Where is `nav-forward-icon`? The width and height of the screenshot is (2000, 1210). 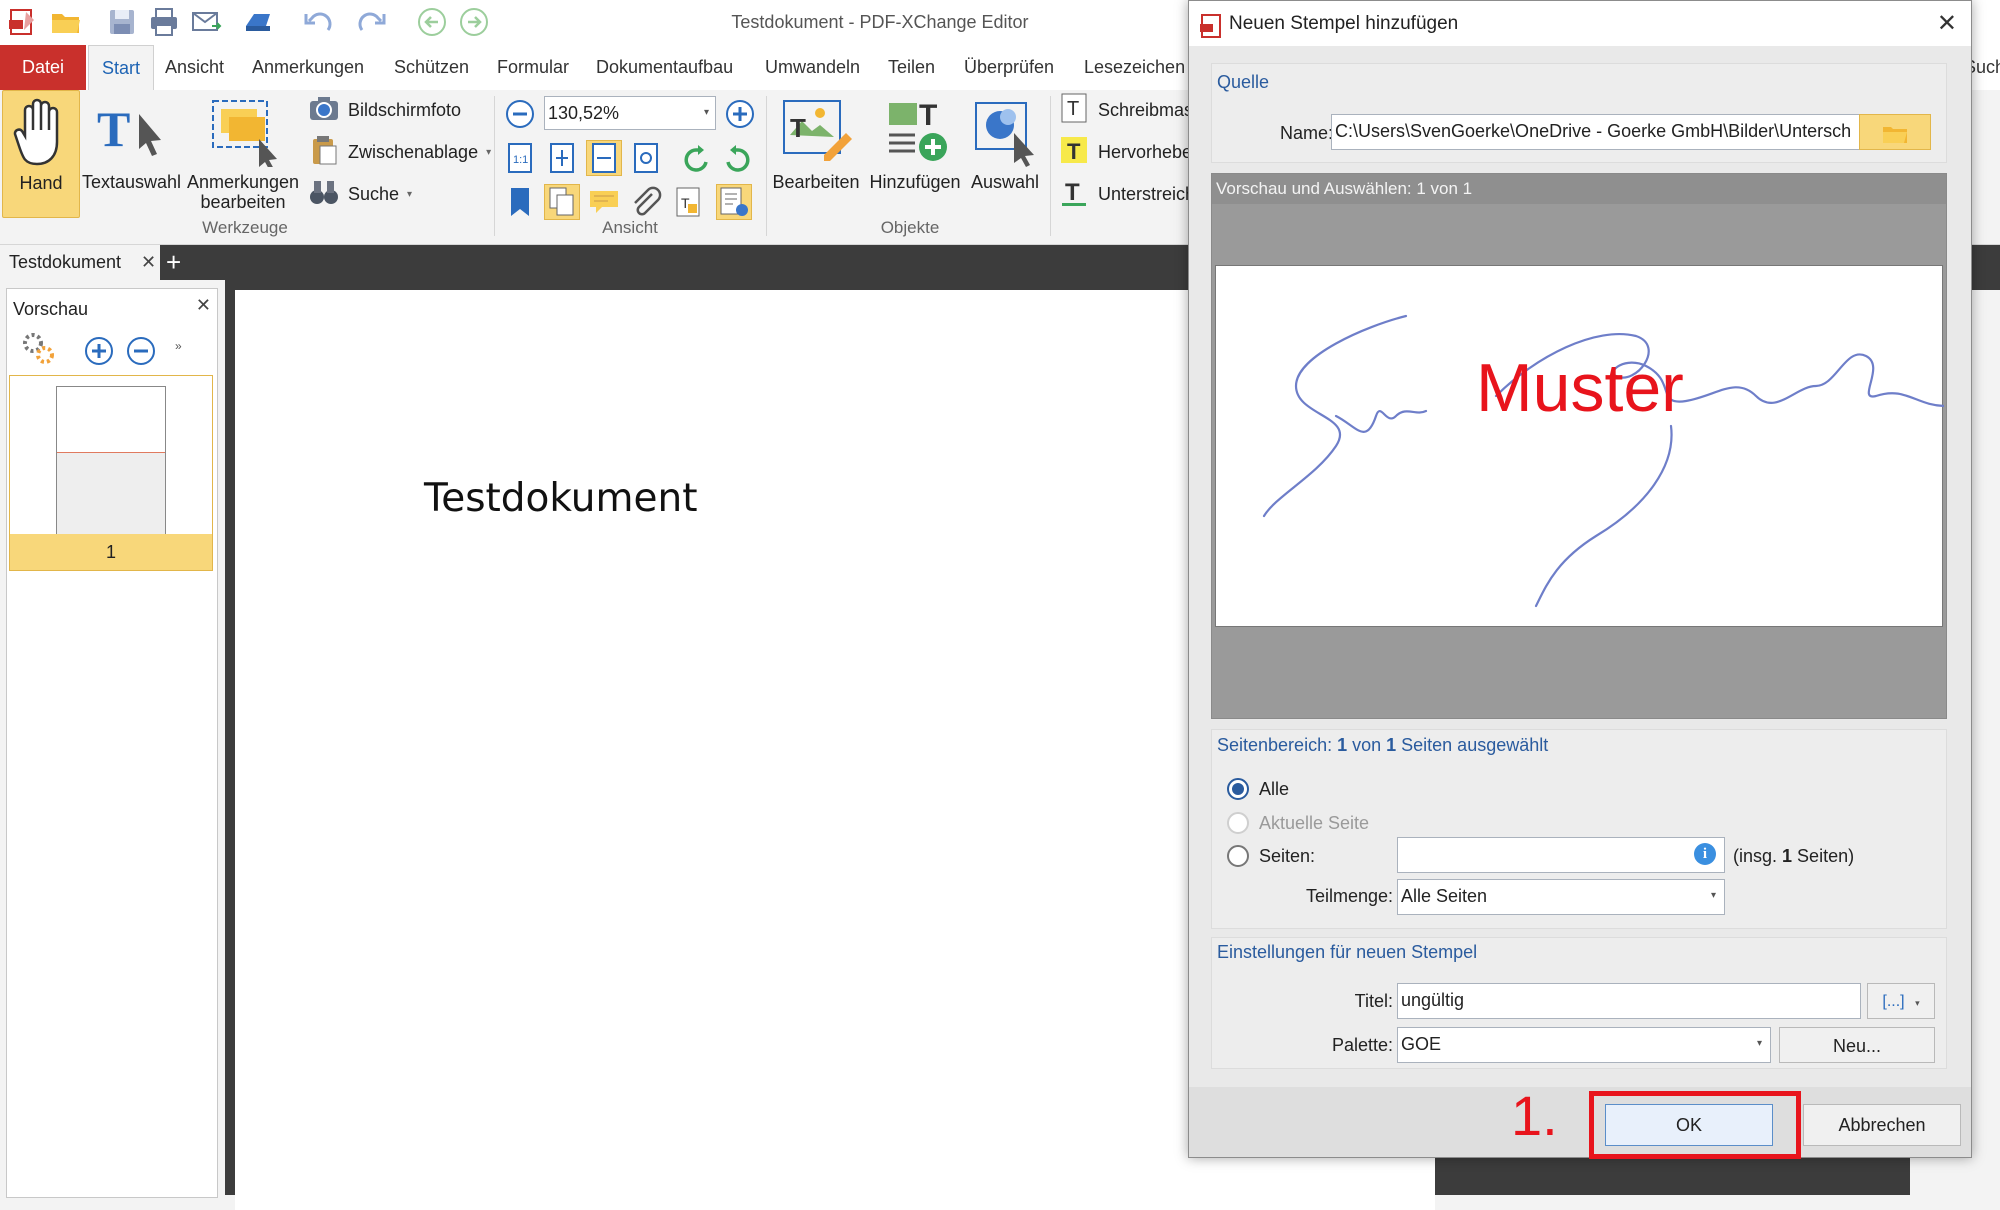 nav-forward-icon is located at coordinates (474, 22).